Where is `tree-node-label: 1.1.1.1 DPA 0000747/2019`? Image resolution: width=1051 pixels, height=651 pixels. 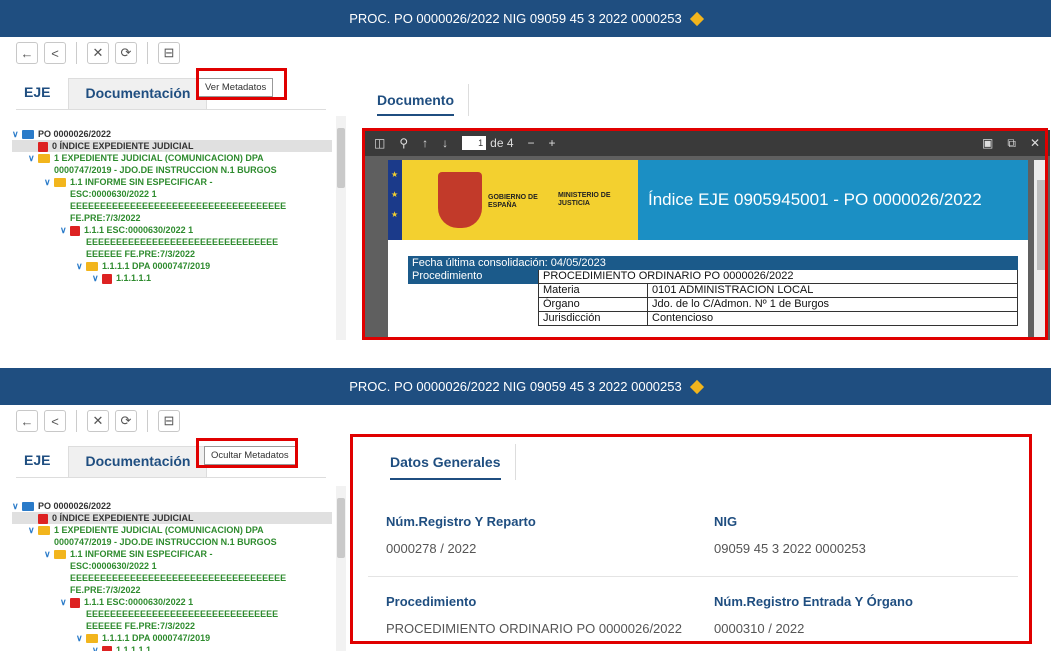
tree-node-label: 1.1.1.1 DPA 0000747/2019 is located at coordinates (156, 638).